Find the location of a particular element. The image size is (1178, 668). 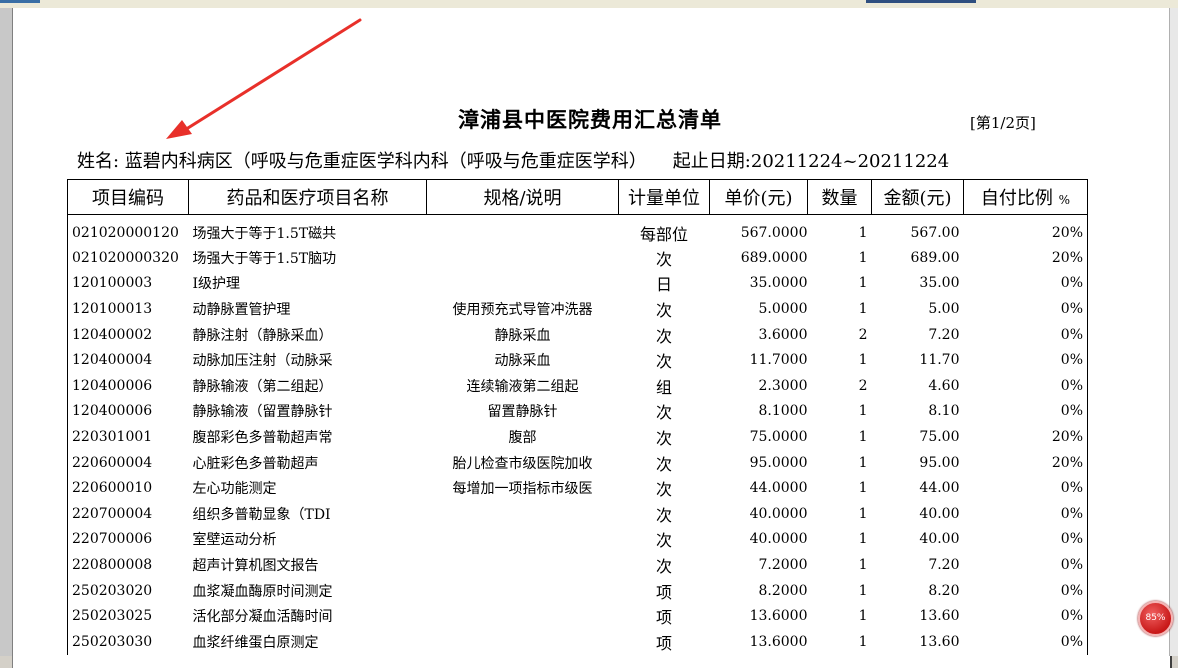

header-quantity: 数量 is located at coordinates (839, 197).